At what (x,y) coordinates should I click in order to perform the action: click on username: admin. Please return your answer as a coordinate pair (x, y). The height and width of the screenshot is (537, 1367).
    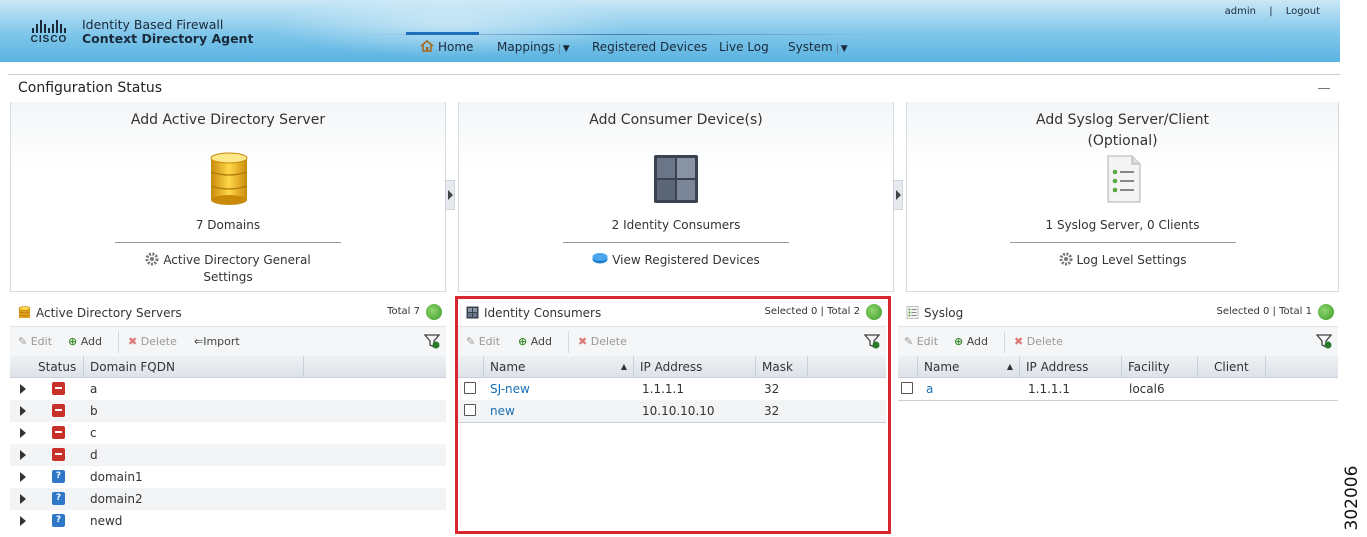
    Looking at the image, I should click on (1240, 11).